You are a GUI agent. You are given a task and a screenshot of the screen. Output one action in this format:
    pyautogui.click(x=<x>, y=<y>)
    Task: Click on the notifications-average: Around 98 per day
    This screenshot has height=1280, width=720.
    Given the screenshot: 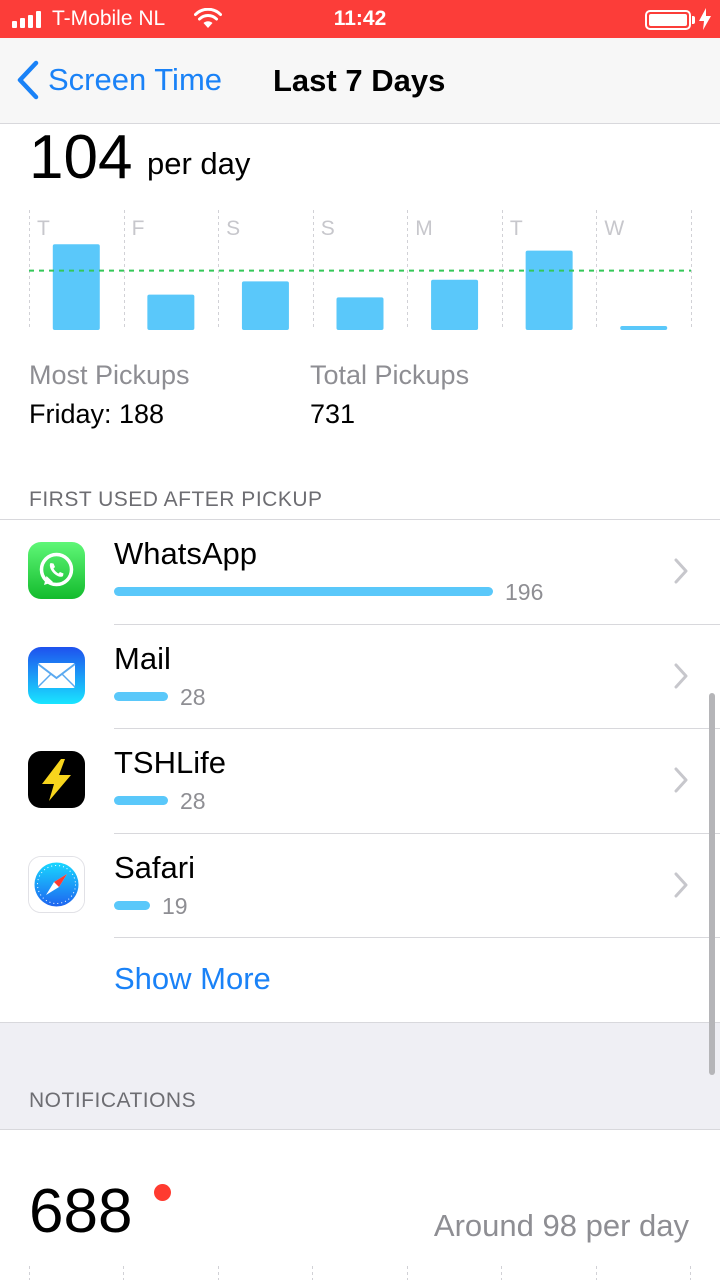 What is the action you would take?
    pyautogui.click(x=561, y=1225)
    